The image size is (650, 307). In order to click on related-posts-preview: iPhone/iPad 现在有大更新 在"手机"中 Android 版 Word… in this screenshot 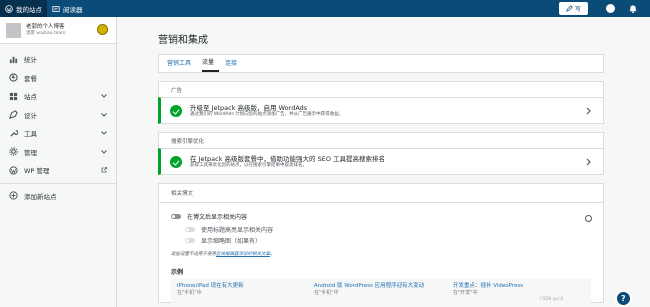, I will do `click(381, 291)`.